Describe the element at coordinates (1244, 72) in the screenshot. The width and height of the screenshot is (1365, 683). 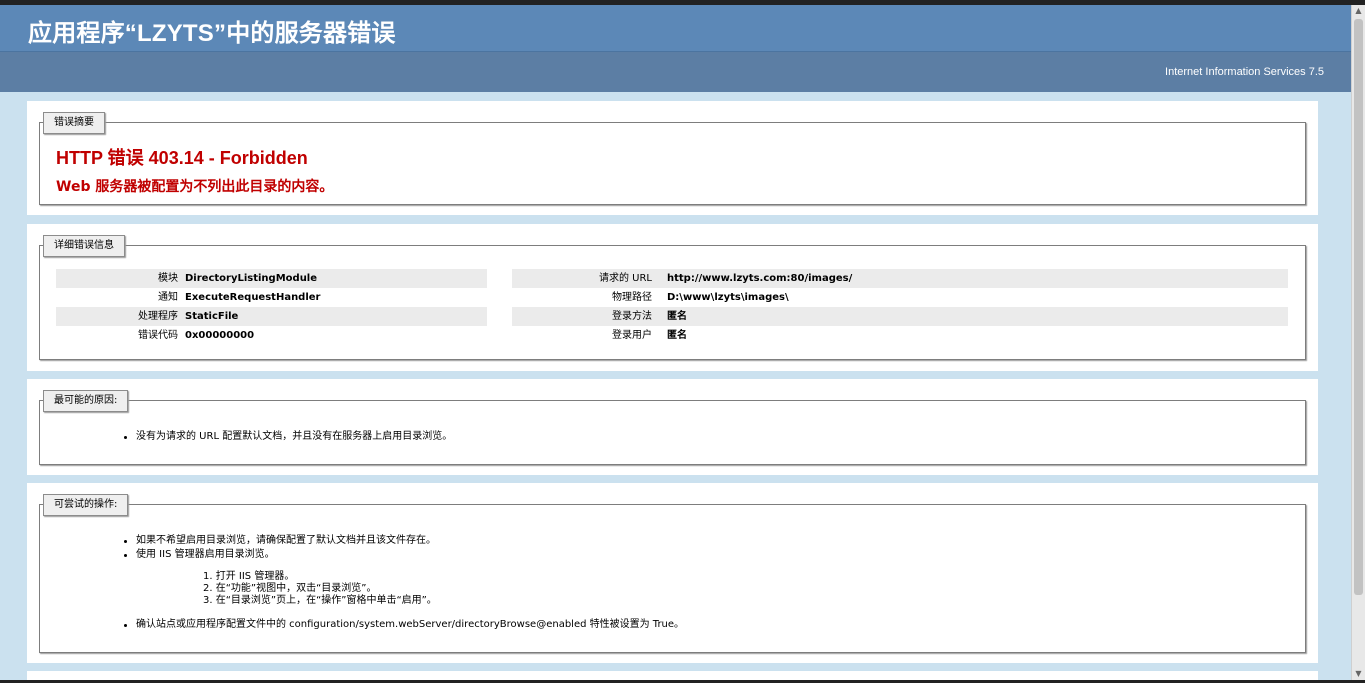
I see `server-name: Internet Information Services 7.5` at that location.